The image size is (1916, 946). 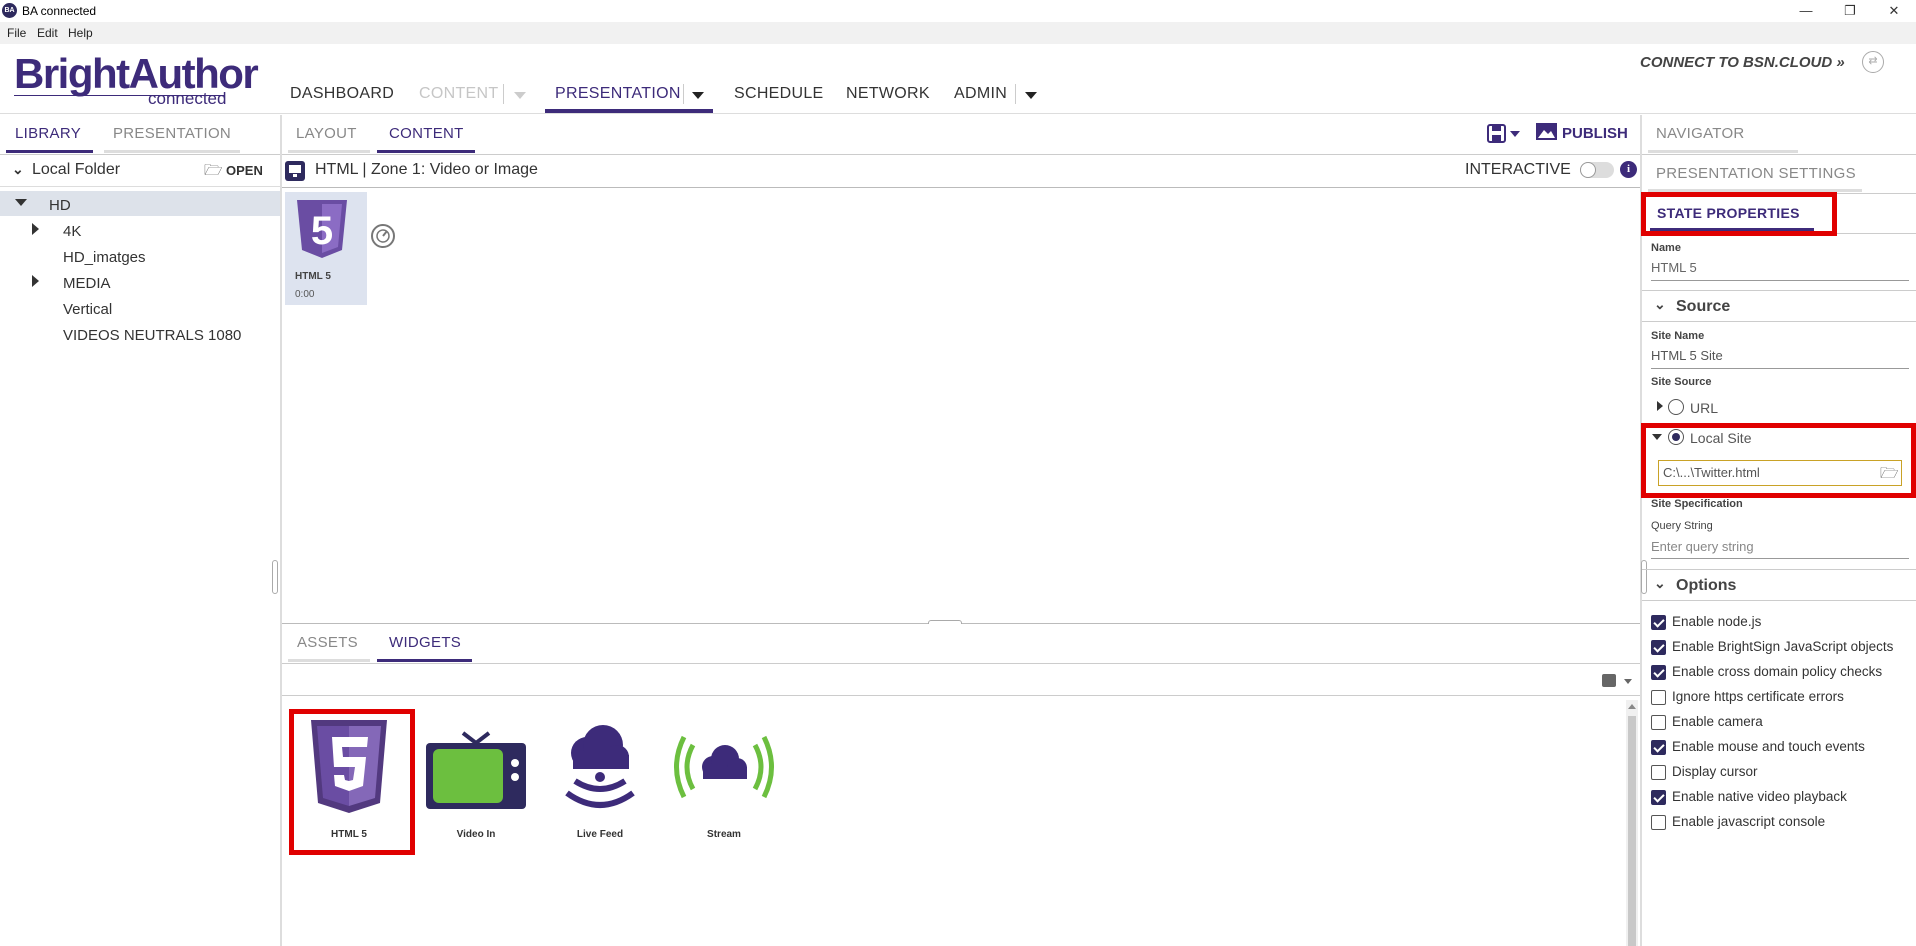 What do you see at coordinates (1873, 62) in the screenshot?
I see `sync-icon: ⇄` at bounding box center [1873, 62].